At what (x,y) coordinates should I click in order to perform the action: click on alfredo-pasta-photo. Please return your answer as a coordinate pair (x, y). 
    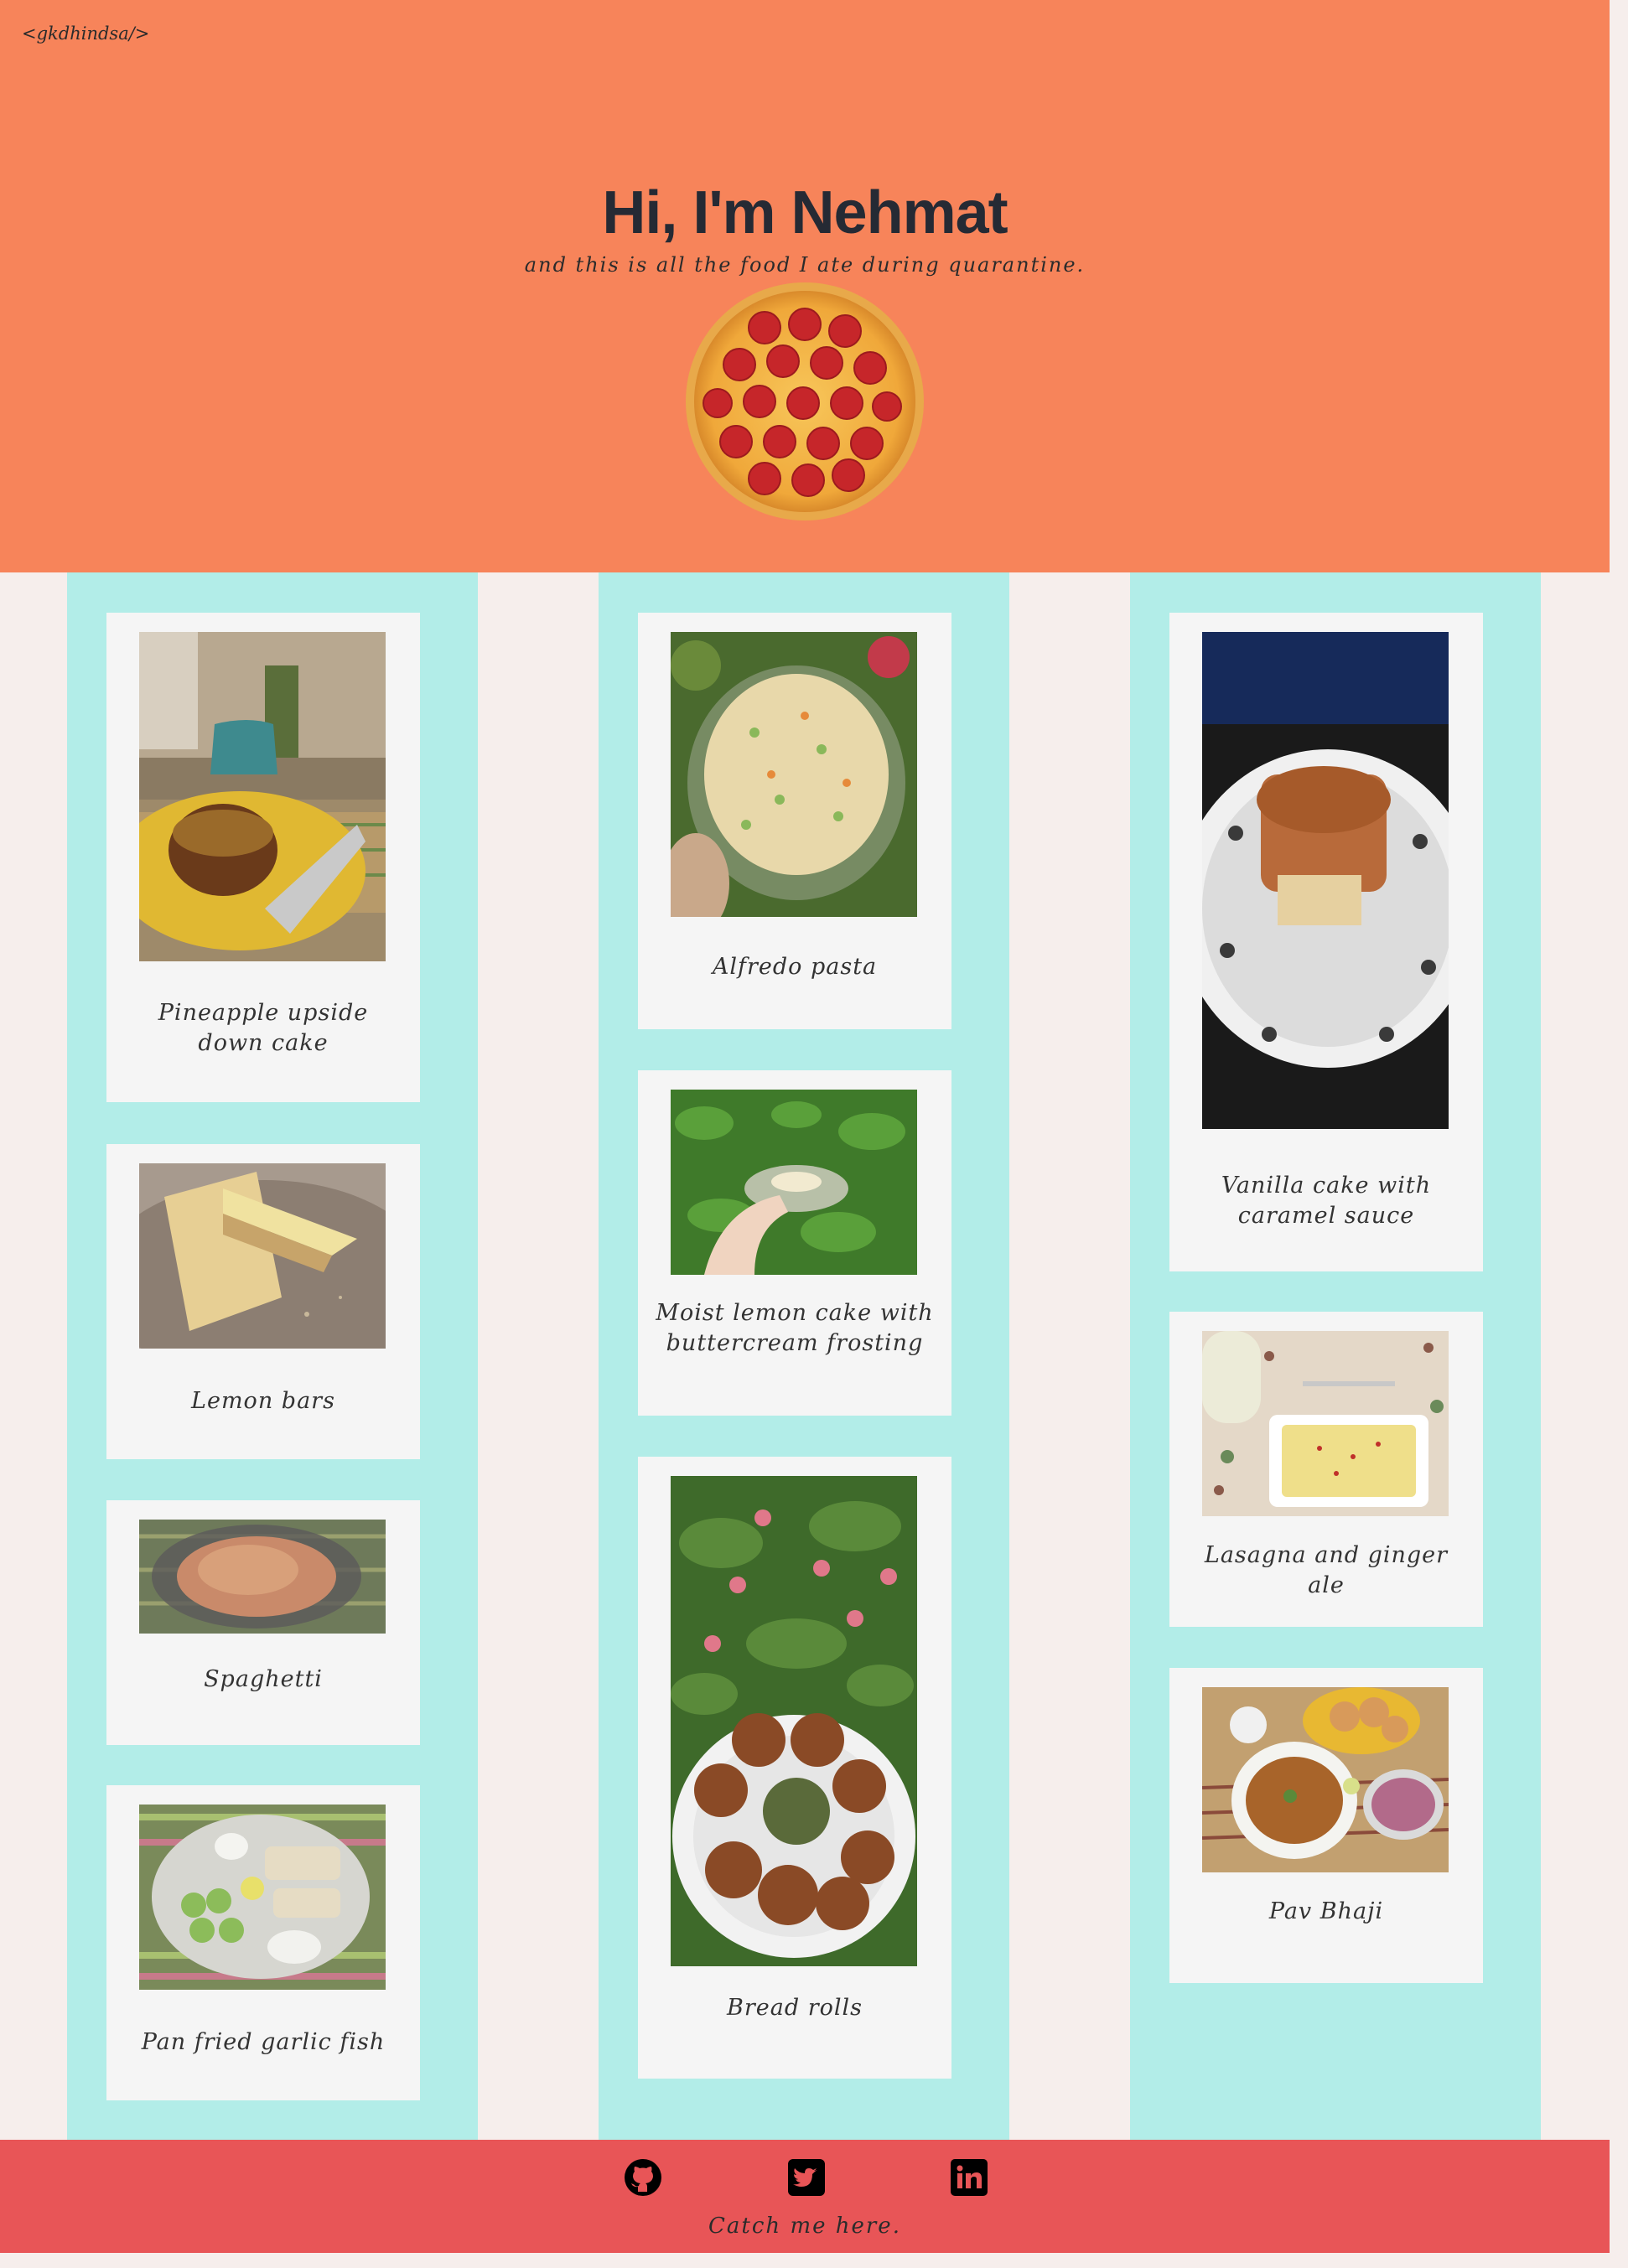
    Looking at the image, I should click on (794, 774).